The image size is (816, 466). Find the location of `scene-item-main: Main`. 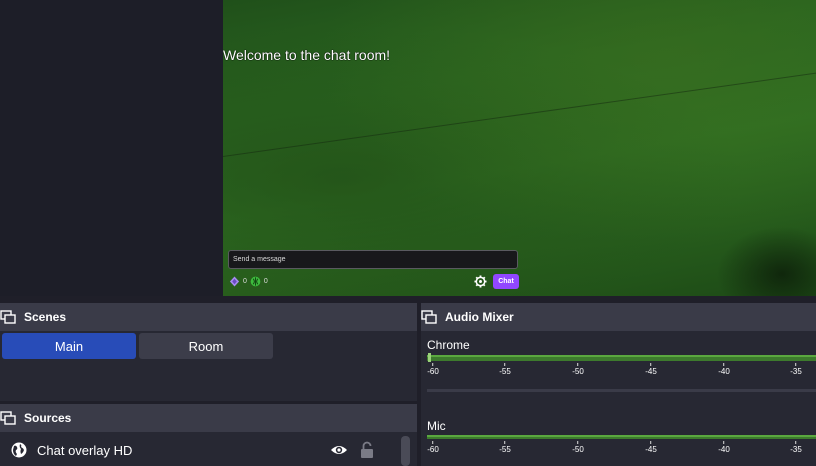

scene-item-main: Main is located at coordinates (69, 346).